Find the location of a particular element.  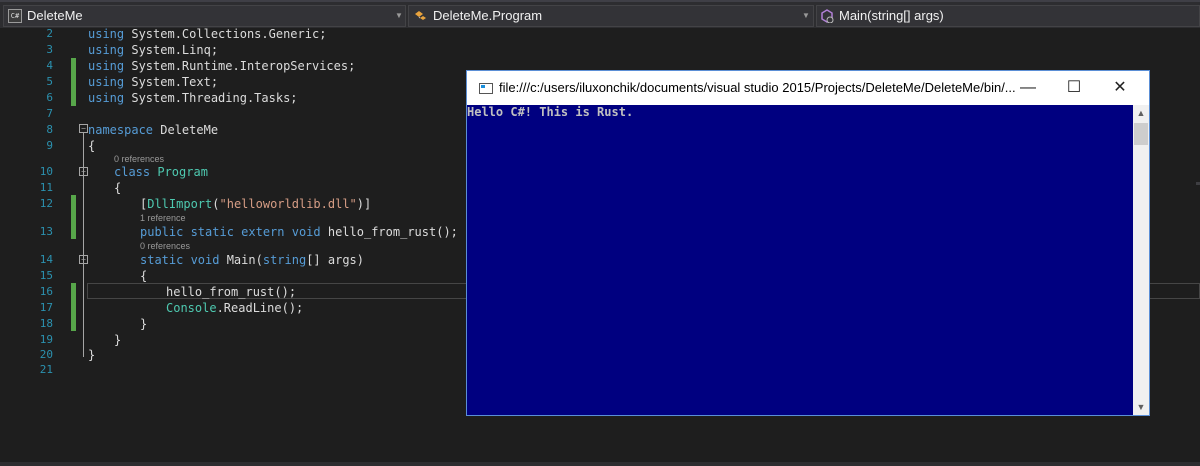

references-codelens: 0 references is located at coordinates (165, 246).